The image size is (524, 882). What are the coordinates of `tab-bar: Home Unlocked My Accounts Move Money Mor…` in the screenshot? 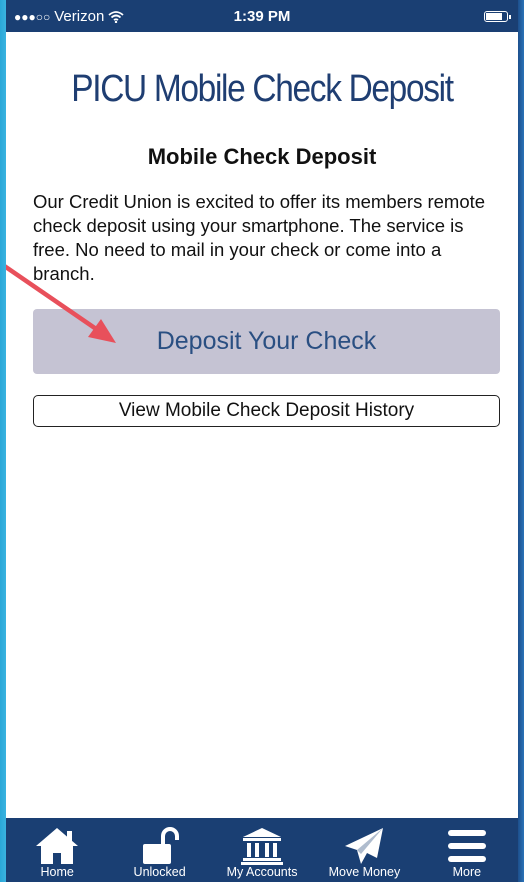 It's located at (262, 850).